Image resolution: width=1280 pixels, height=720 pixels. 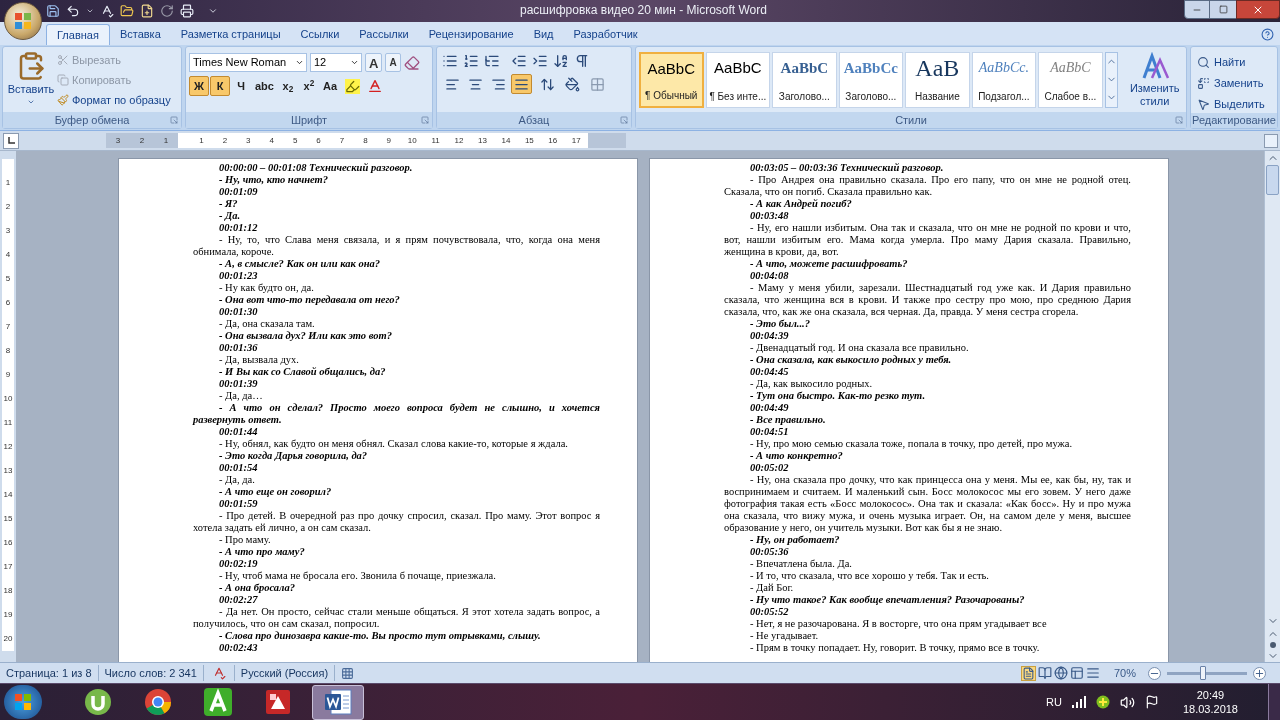 What do you see at coordinates (308, 86) in the screenshot?
I see `format-button: x$^{2}$` at bounding box center [308, 86].